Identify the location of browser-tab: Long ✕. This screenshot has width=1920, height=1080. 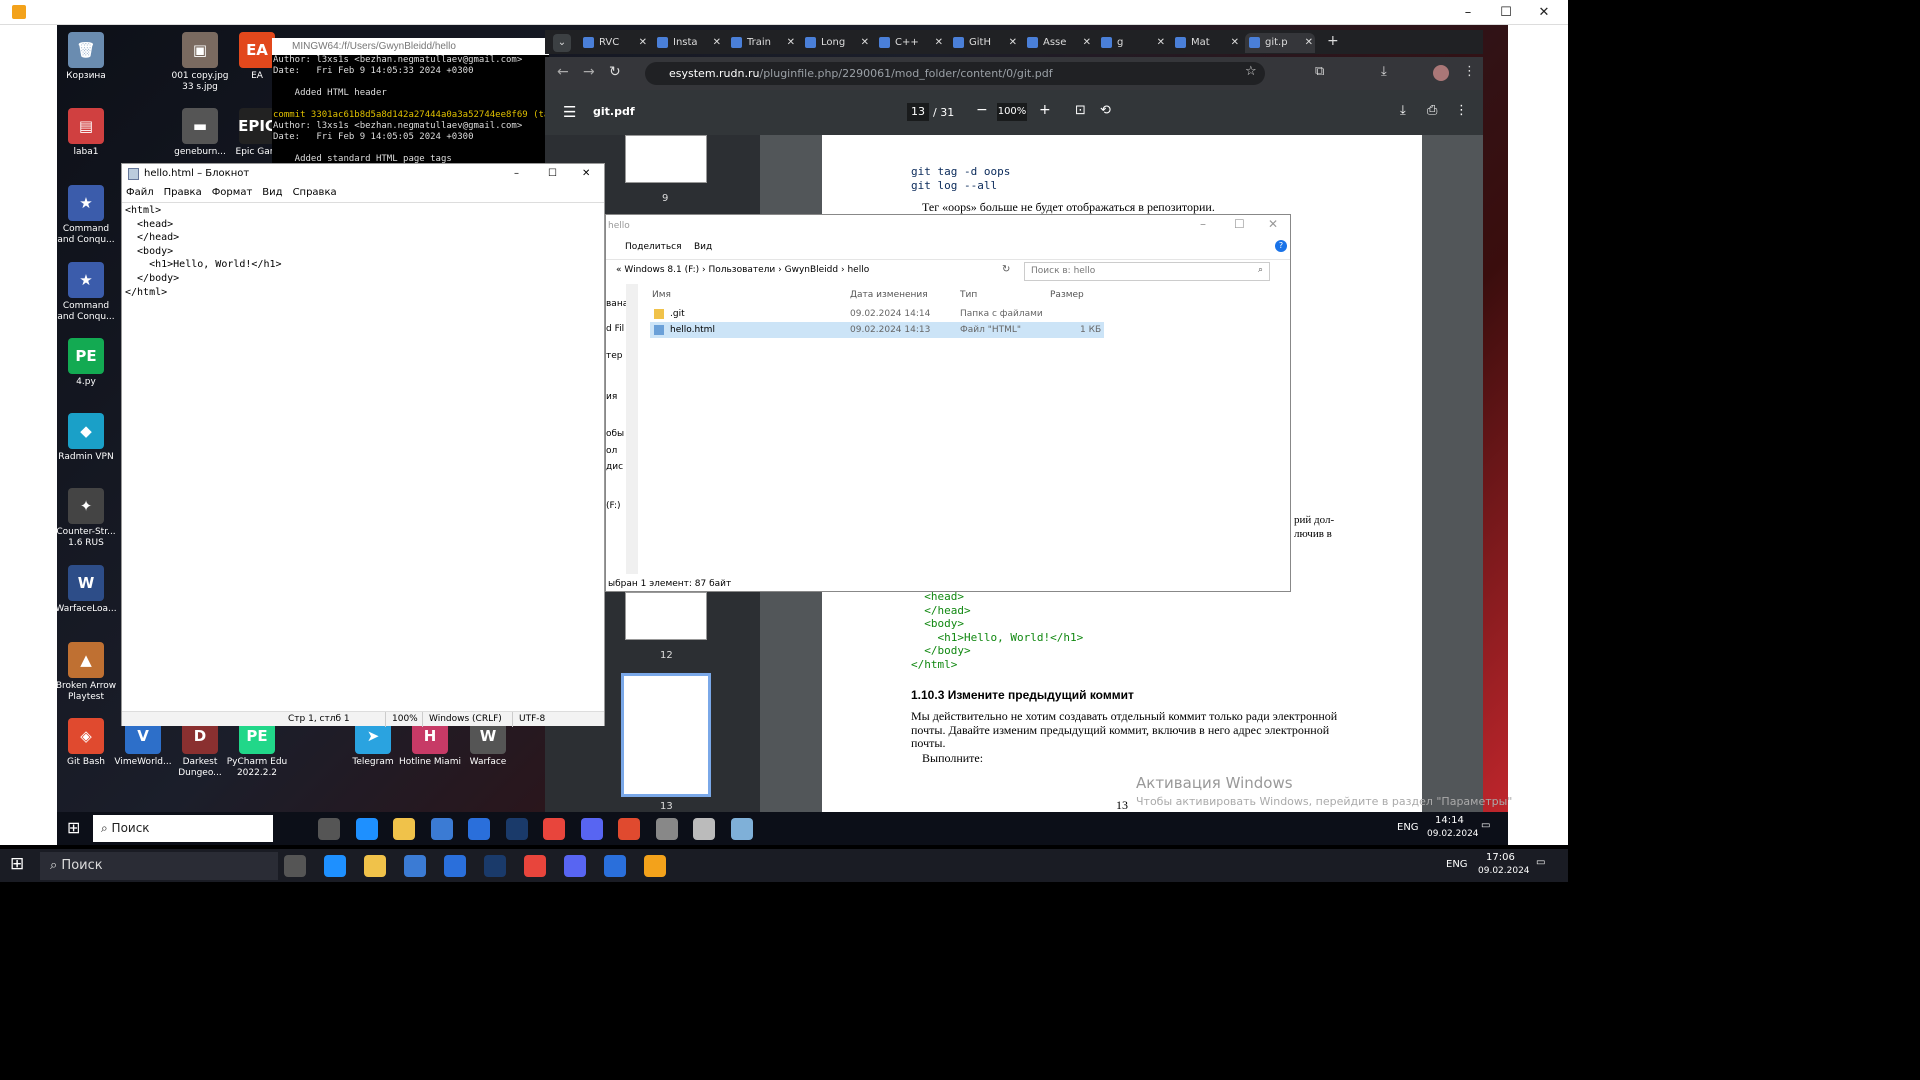
(836, 43).